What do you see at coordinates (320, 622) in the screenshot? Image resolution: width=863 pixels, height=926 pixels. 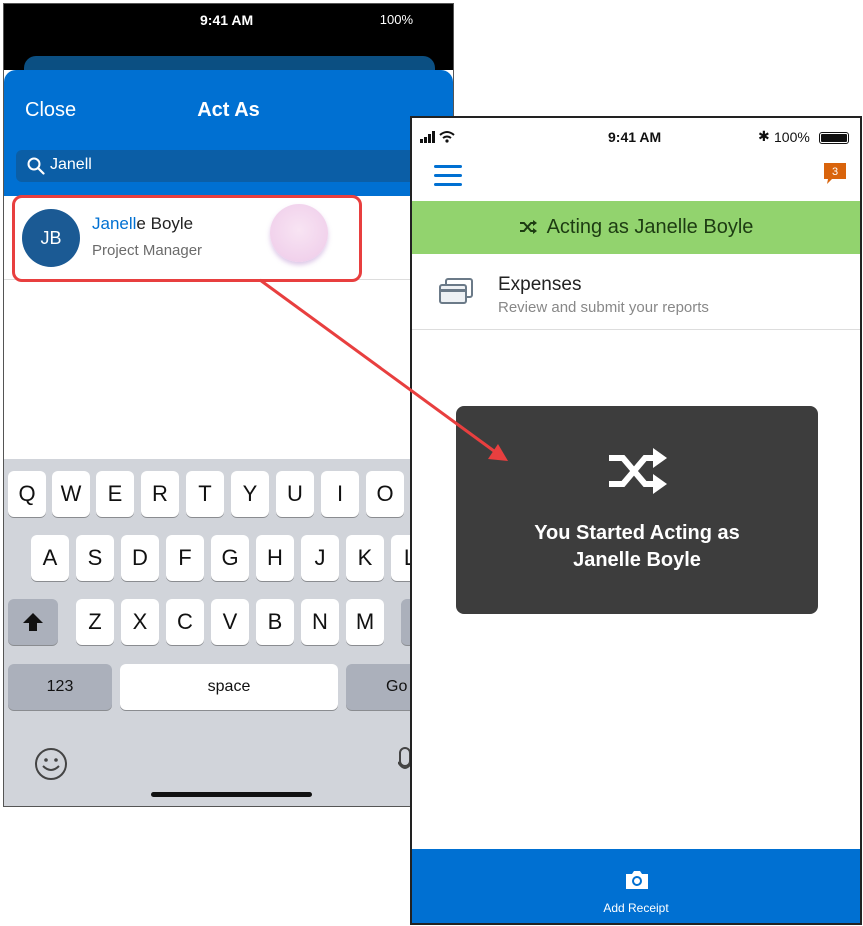 I see `key-n: N` at bounding box center [320, 622].